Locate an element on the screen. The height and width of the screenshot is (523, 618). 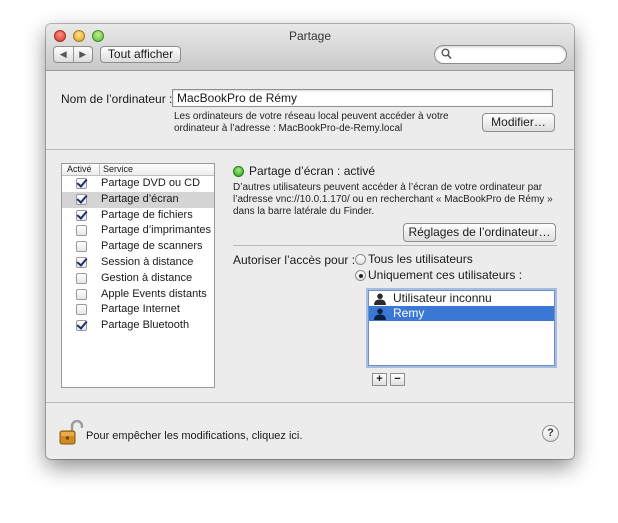
service-label: Partage Internet is located at coordinates (140, 309).